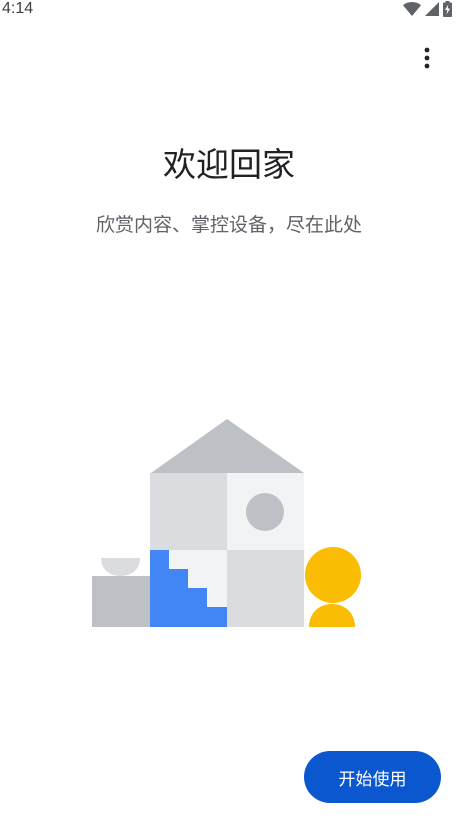  Describe the element at coordinates (120, 567) in the screenshot. I see `side-bowl` at that location.